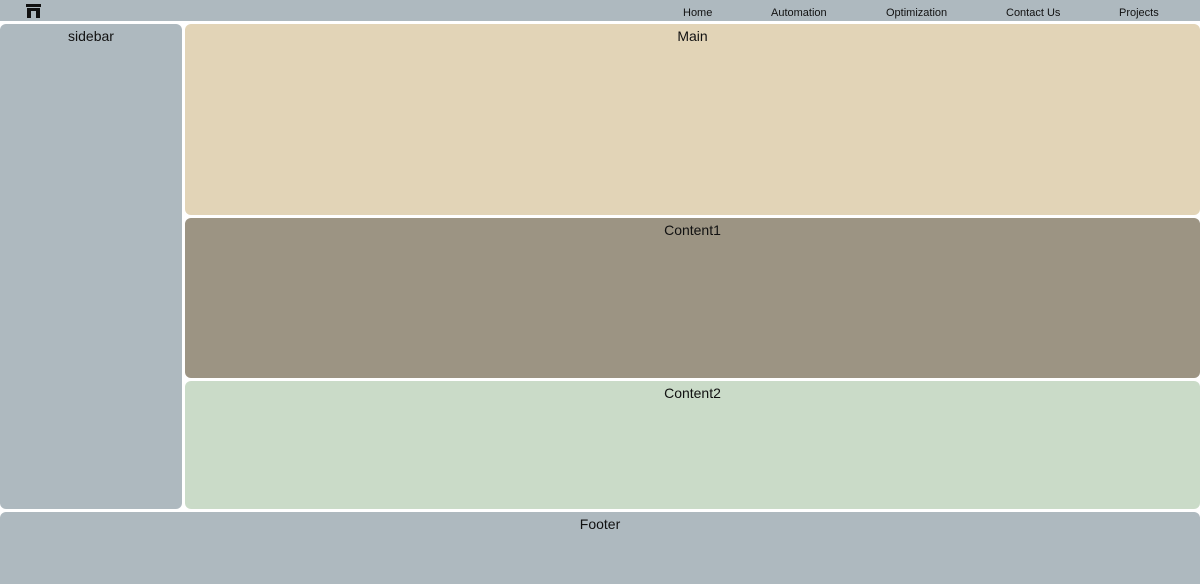 This screenshot has height=584, width=1200. What do you see at coordinates (1139, 13) in the screenshot?
I see `nav-link-projects: Projects` at bounding box center [1139, 13].